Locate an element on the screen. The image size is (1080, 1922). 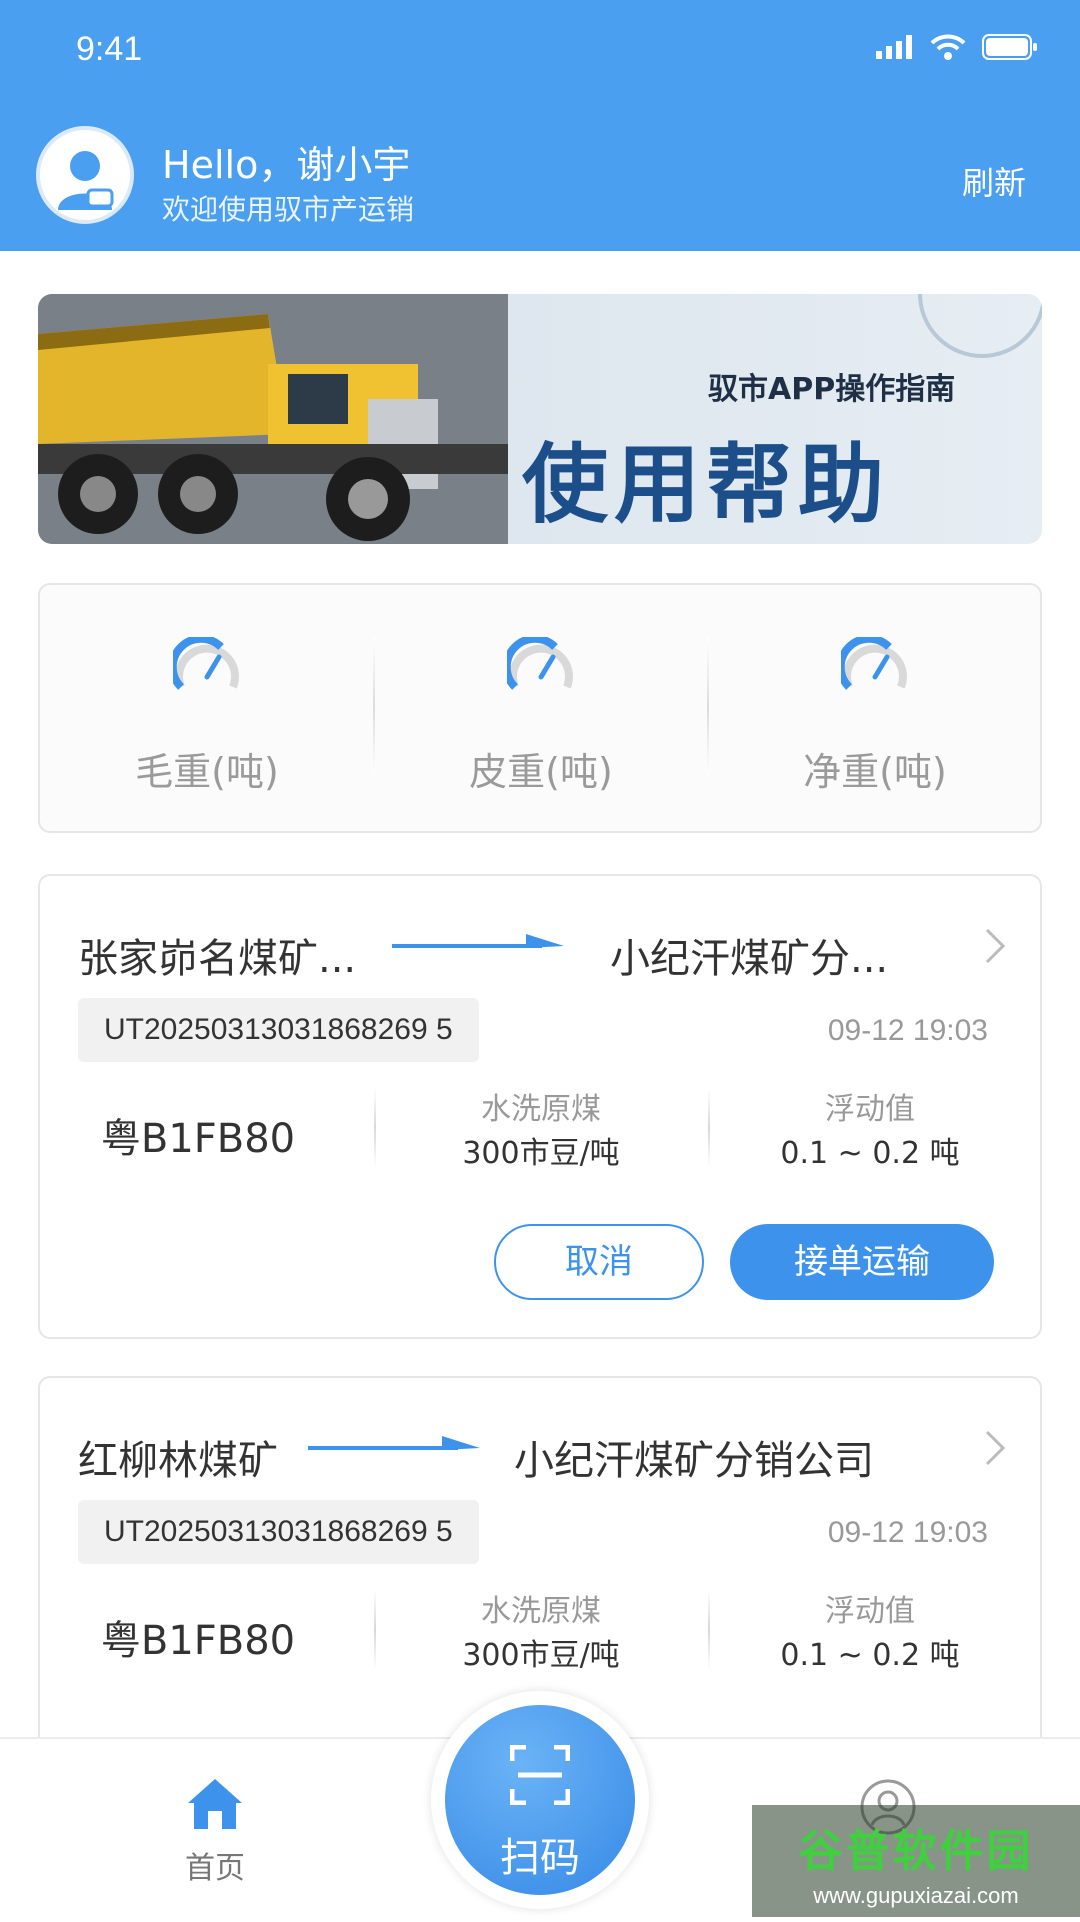
scan-button: 扫码 is located at coordinates (540, 1800).